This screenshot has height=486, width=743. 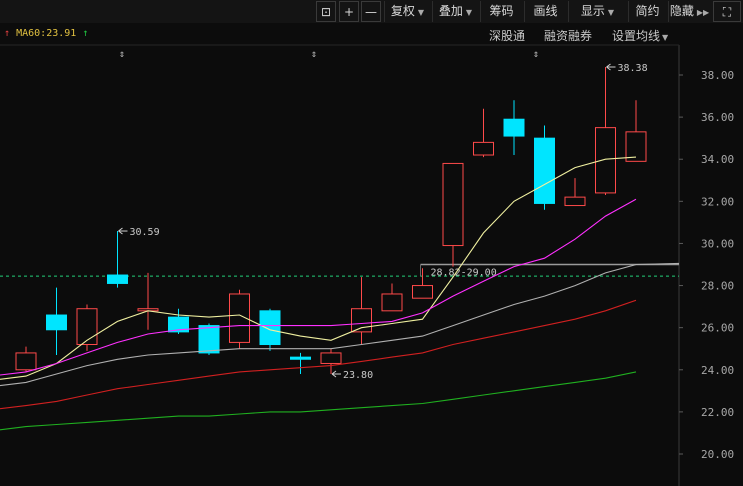 I want to click on y-tick-label: 26.00, so click(x=717, y=328).